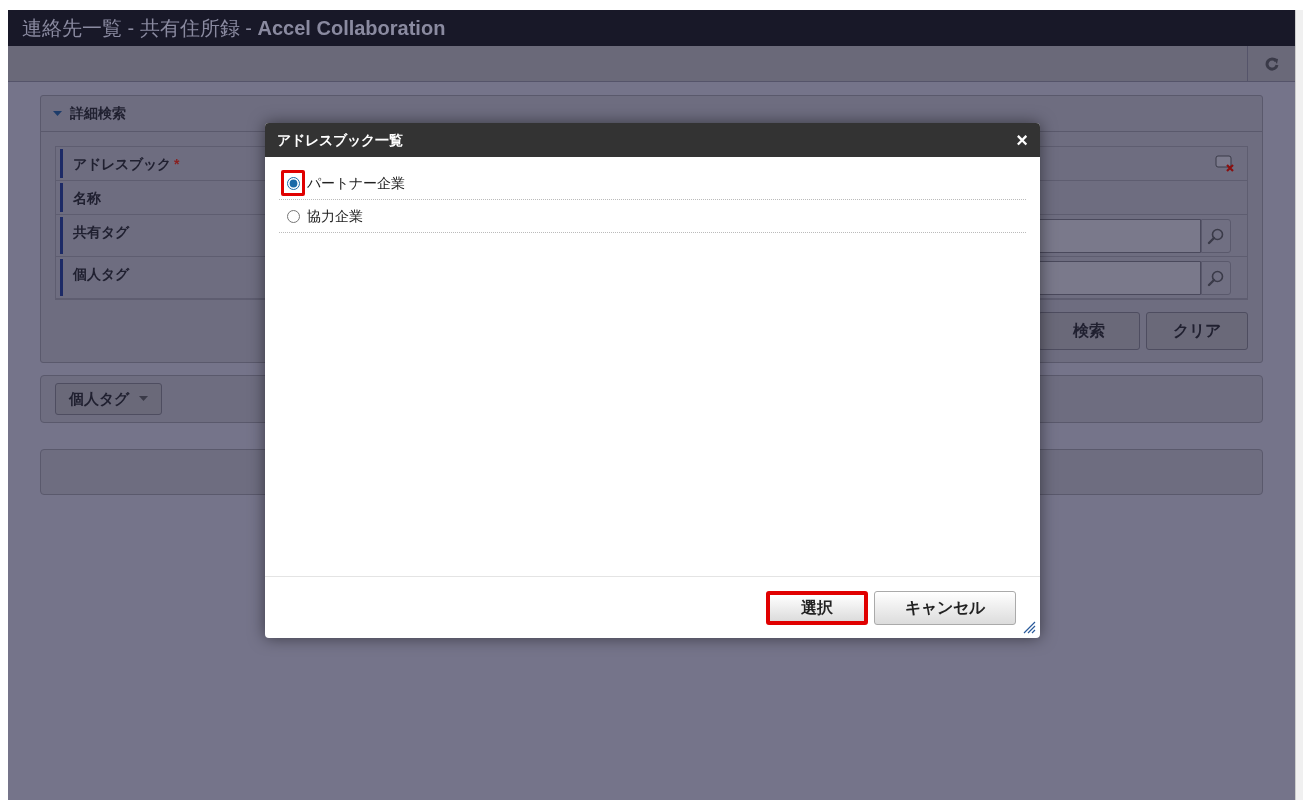 The image size is (1308, 800). What do you see at coordinates (1022, 140) in the screenshot?
I see `close-button: ×` at bounding box center [1022, 140].